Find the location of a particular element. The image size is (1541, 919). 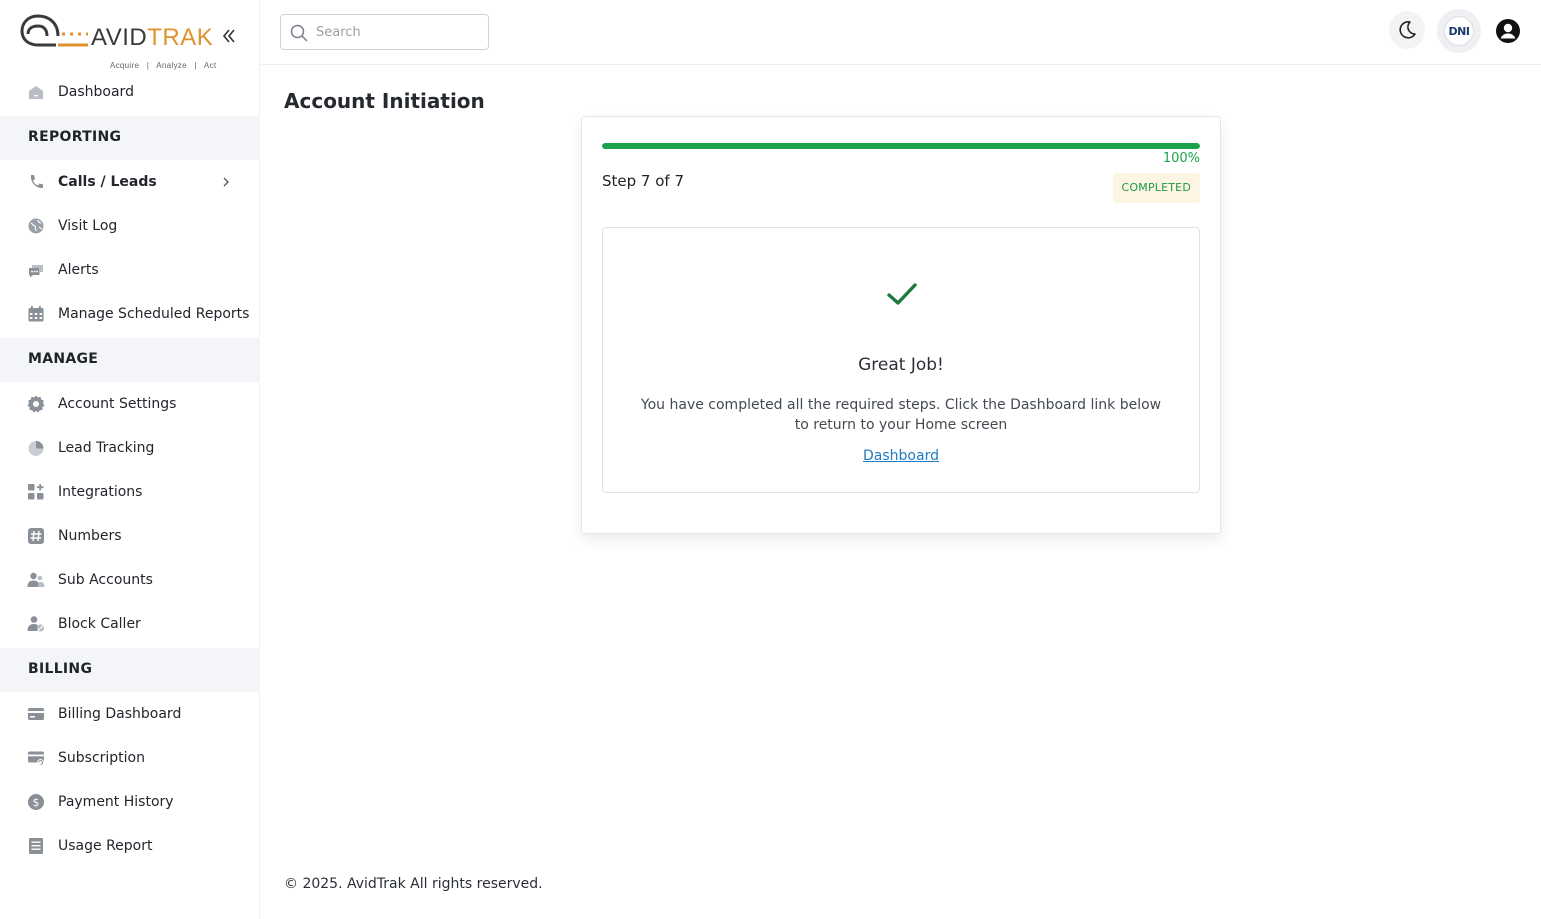

progress-fill is located at coordinates (901, 146).